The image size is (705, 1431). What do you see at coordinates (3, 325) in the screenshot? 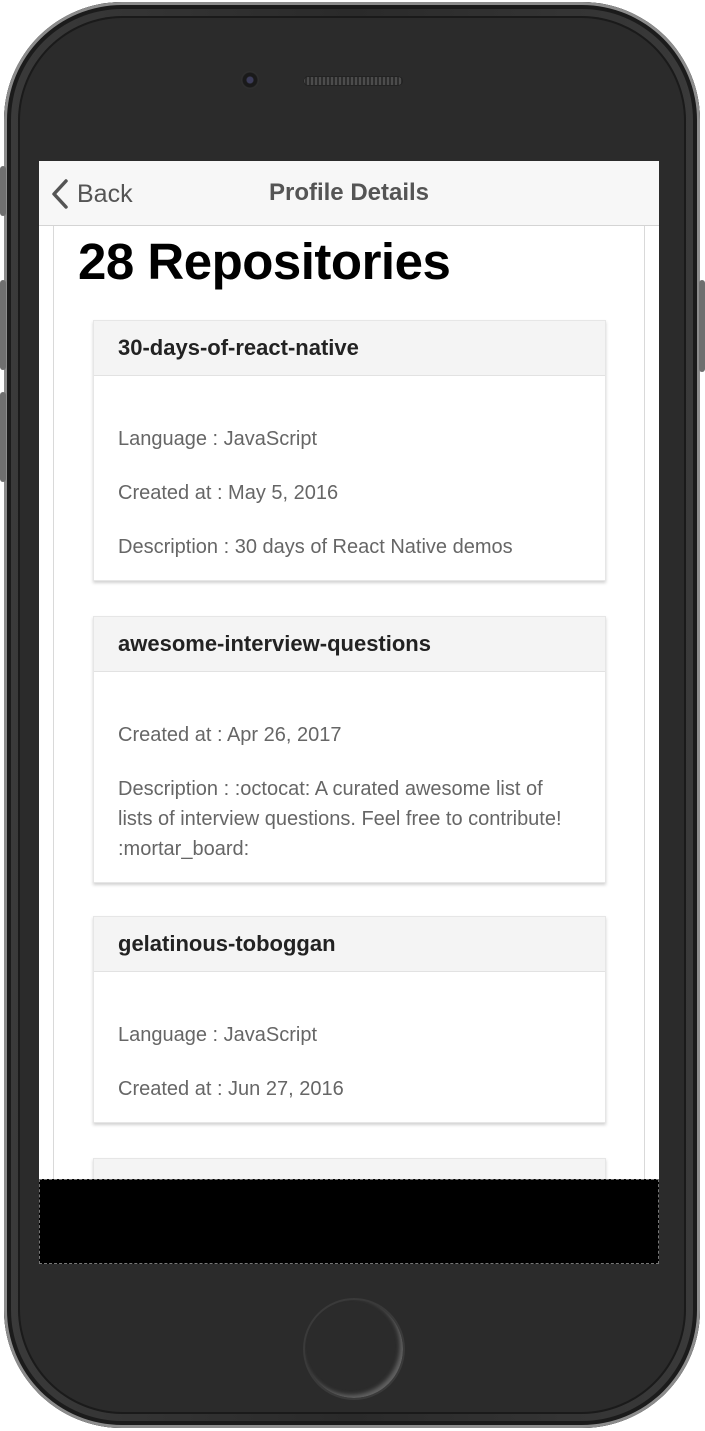
I see `phone-volume-up` at bounding box center [3, 325].